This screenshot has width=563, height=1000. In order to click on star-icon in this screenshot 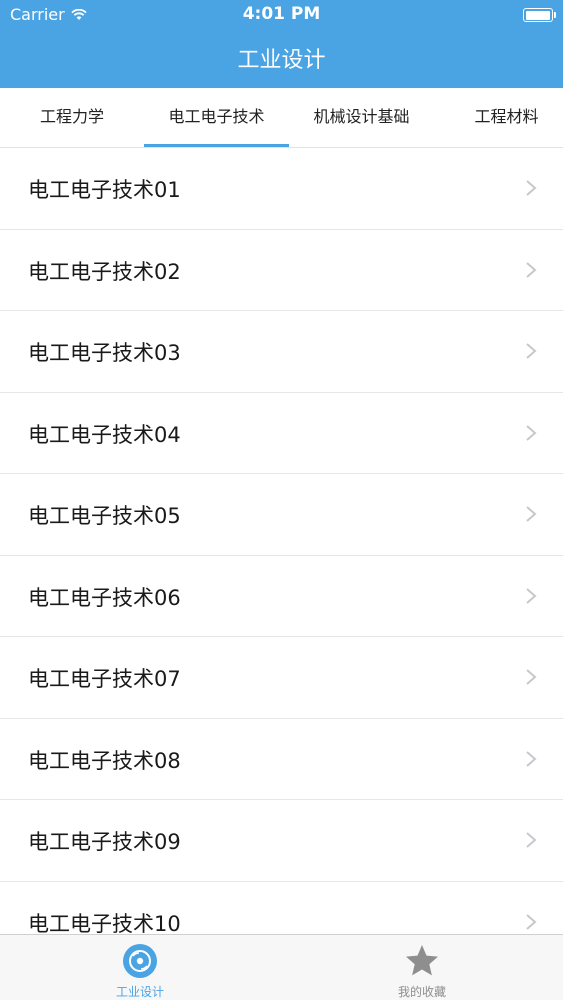, I will do `click(422, 960)`.